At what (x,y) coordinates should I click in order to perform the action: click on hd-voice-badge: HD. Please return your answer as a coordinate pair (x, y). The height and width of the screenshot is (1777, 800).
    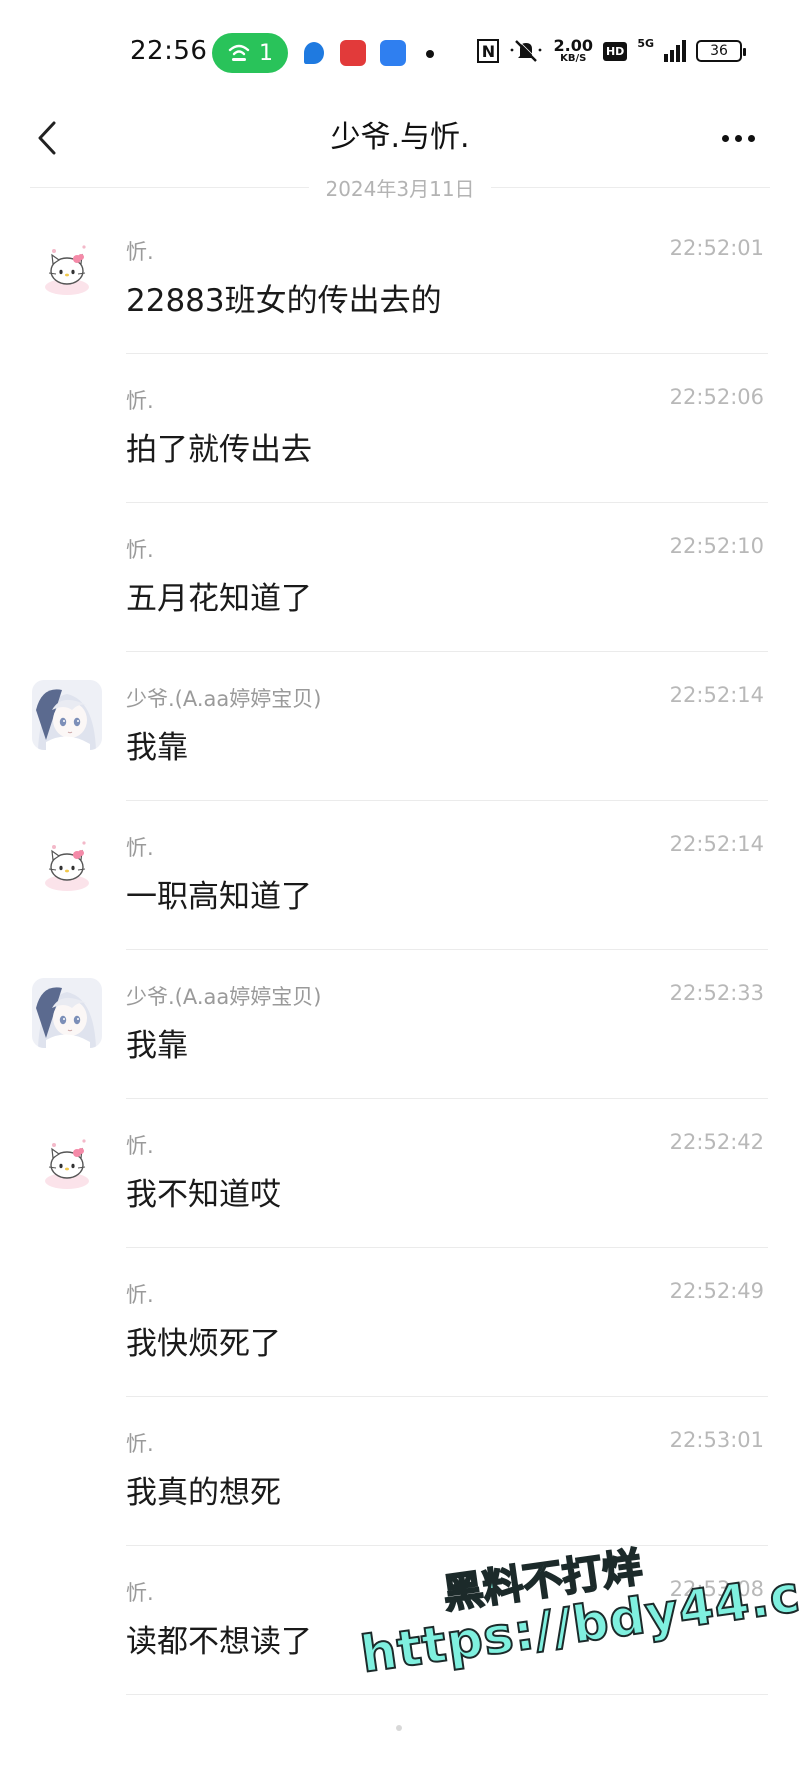
    Looking at the image, I should click on (615, 51).